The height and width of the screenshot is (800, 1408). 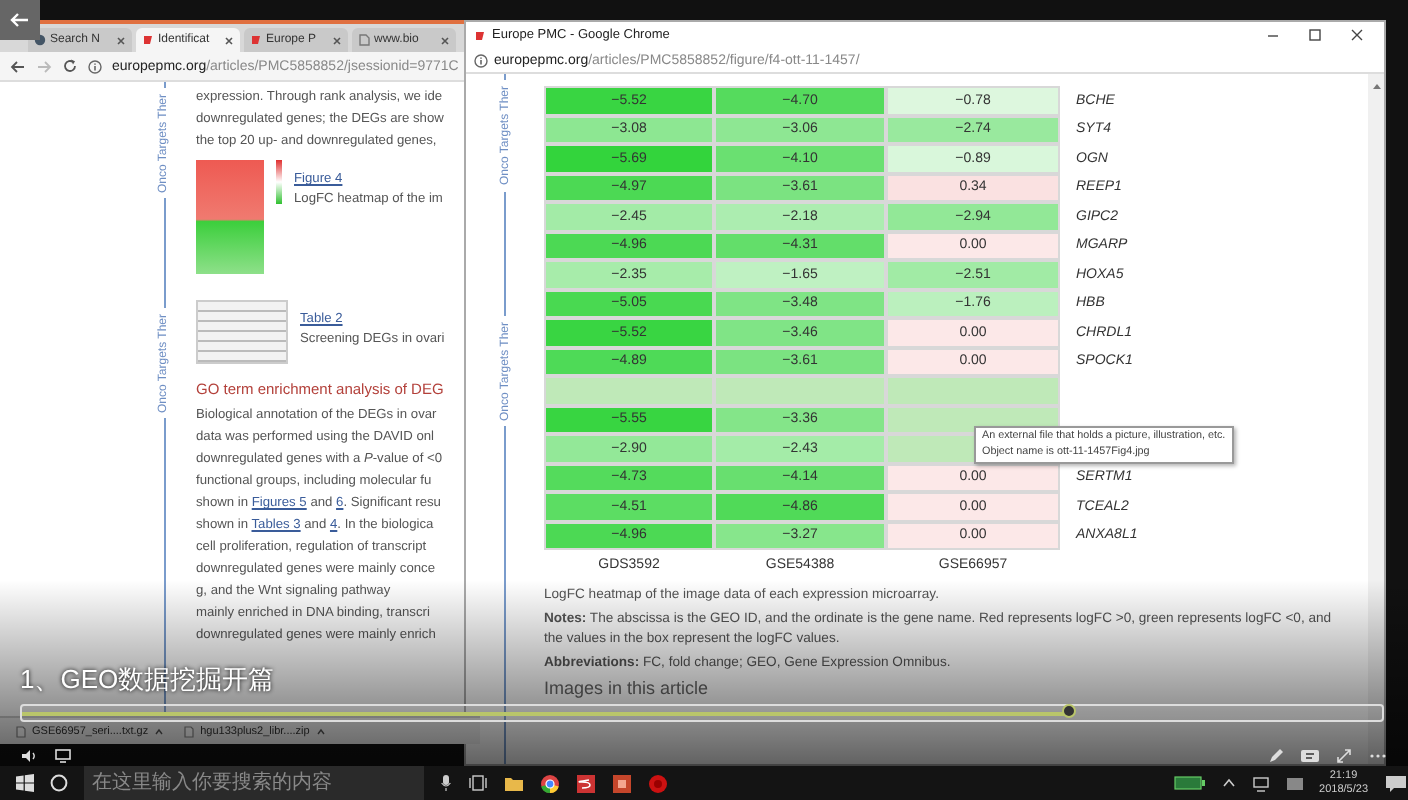 What do you see at coordinates (658, 783) in the screenshot?
I see `record-icon` at bounding box center [658, 783].